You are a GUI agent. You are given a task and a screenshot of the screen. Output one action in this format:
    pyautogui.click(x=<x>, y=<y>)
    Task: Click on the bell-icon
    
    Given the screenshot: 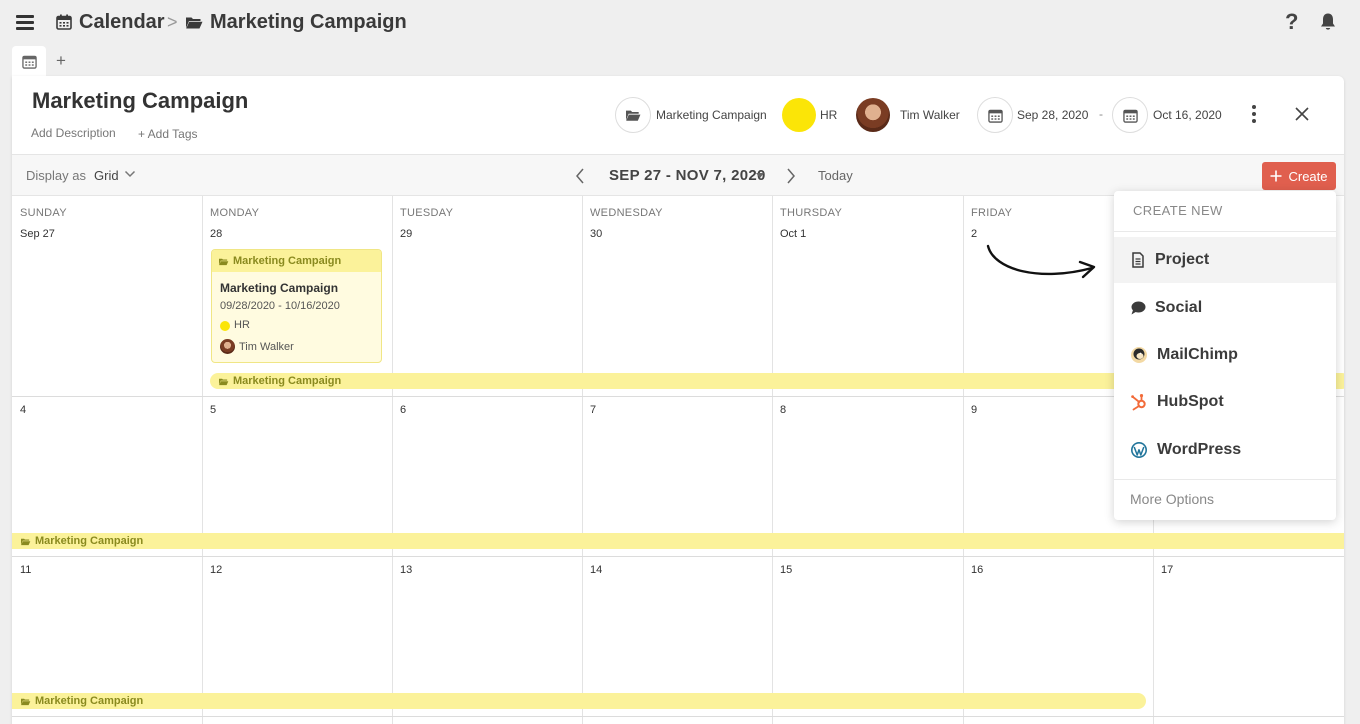 What is the action you would take?
    pyautogui.click(x=1328, y=22)
    